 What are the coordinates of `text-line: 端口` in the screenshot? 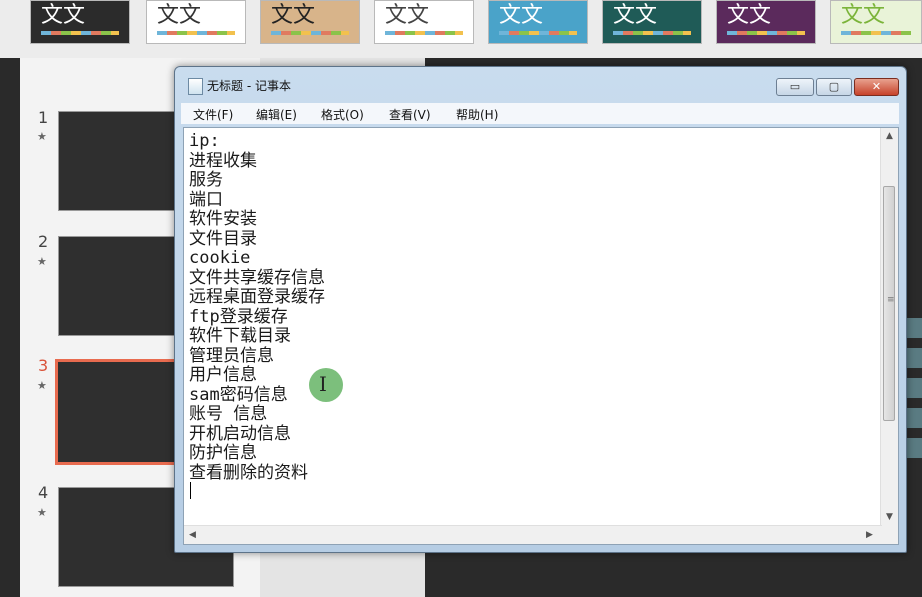 It's located at (206, 199).